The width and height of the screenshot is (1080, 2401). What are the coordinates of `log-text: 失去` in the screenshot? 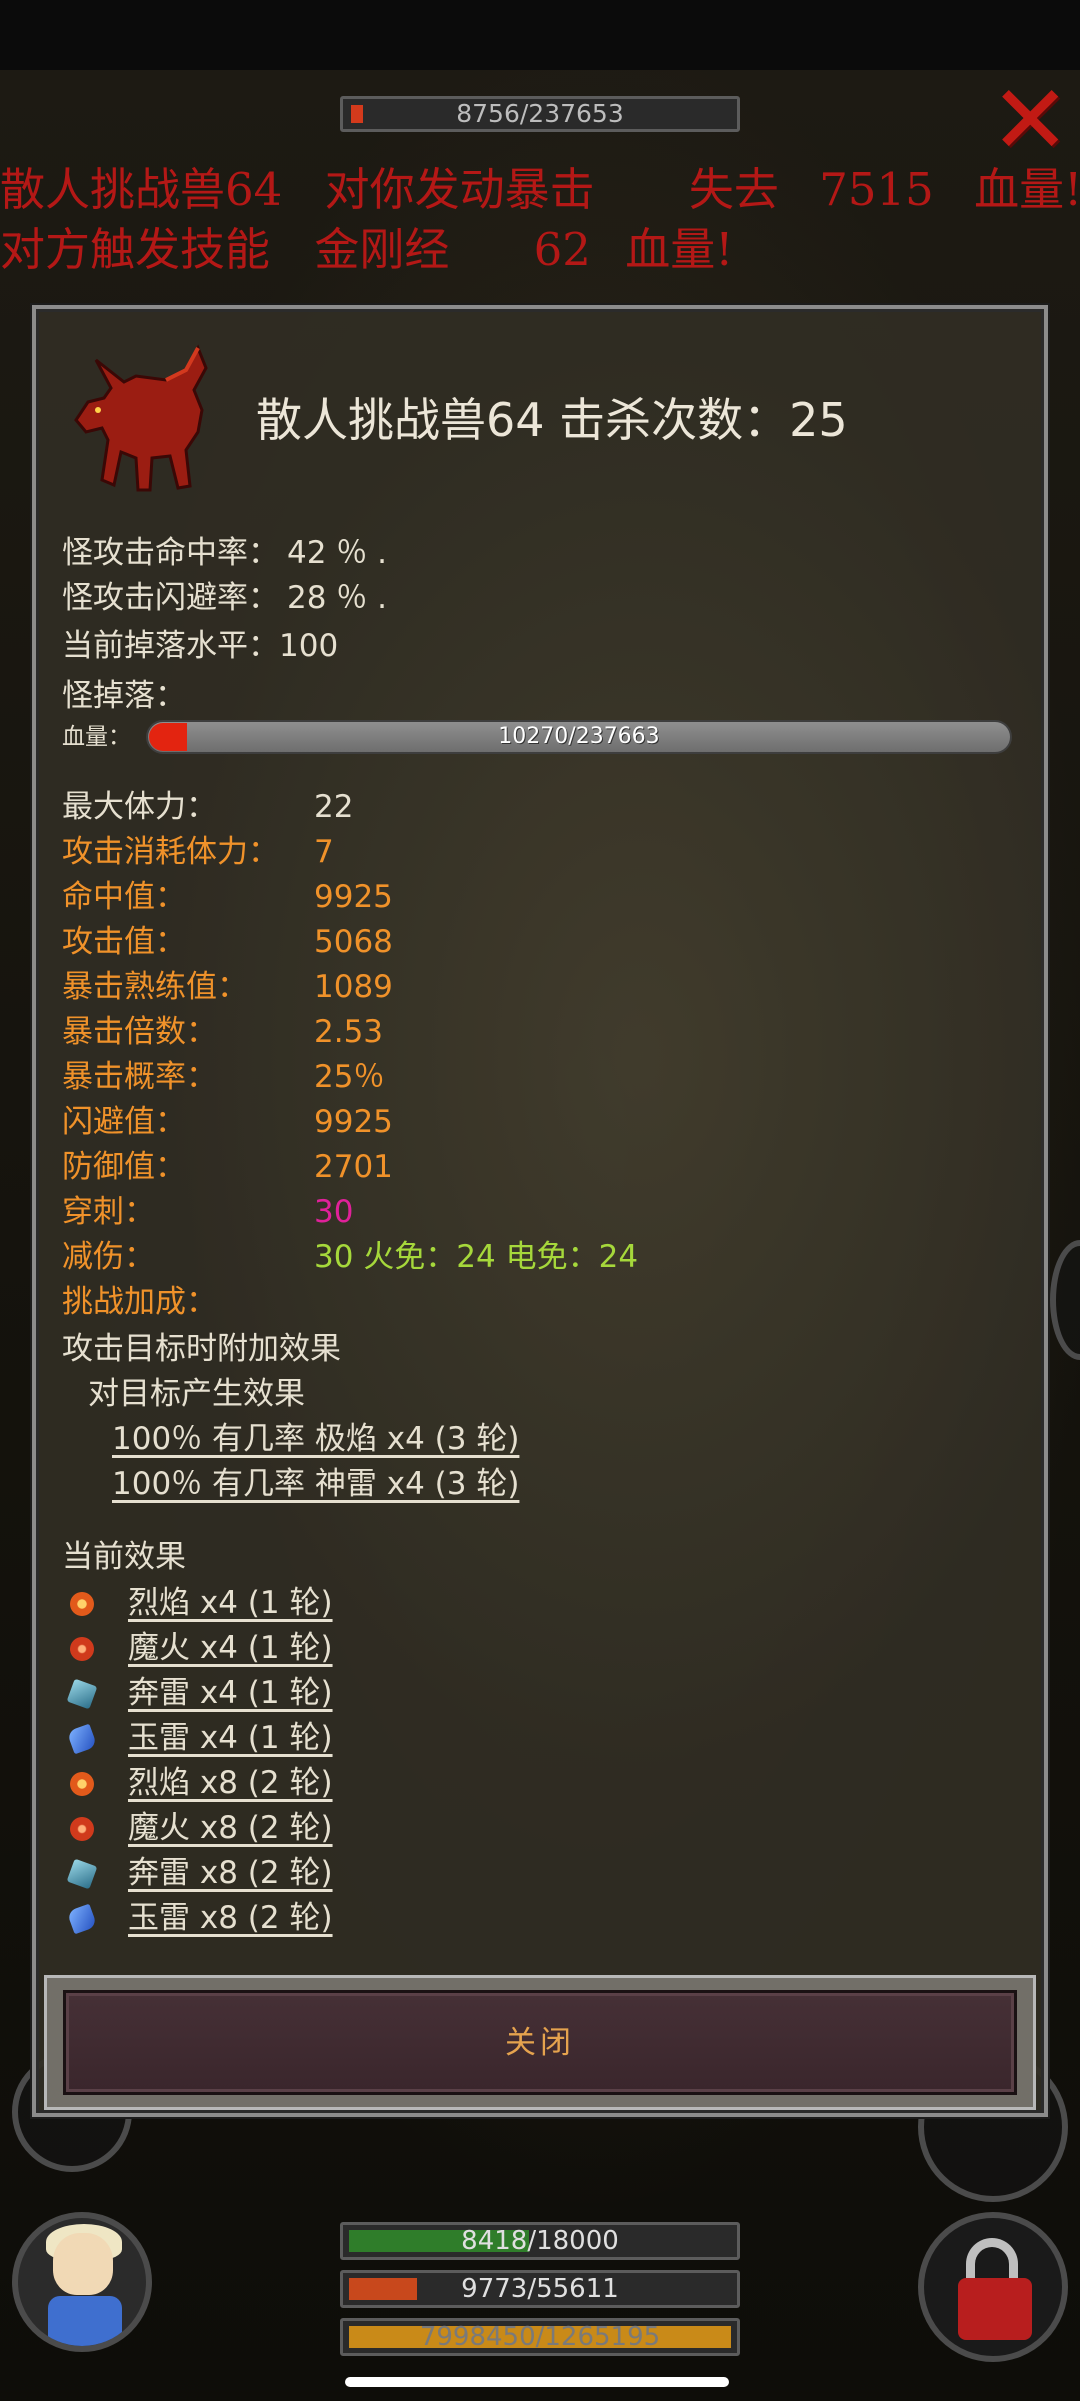 It's located at (733, 189).